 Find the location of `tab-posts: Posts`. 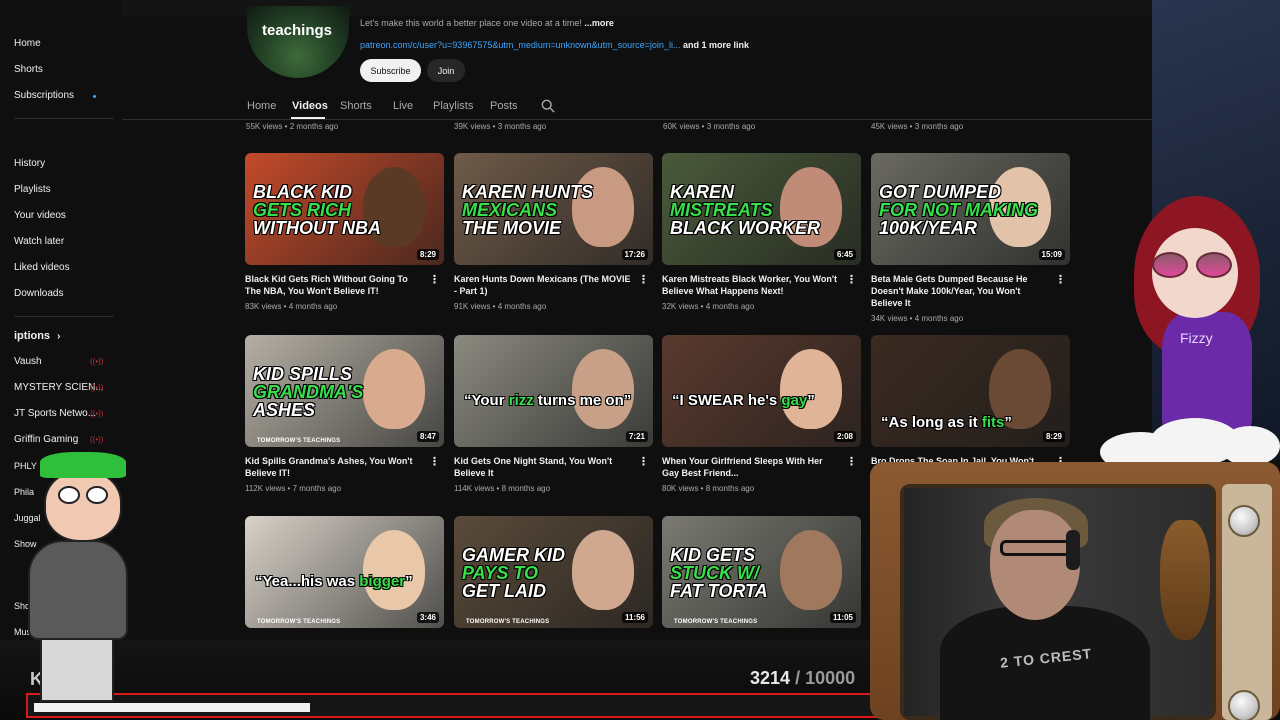

tab-posts: Posts is located at coordinates (504, 106).